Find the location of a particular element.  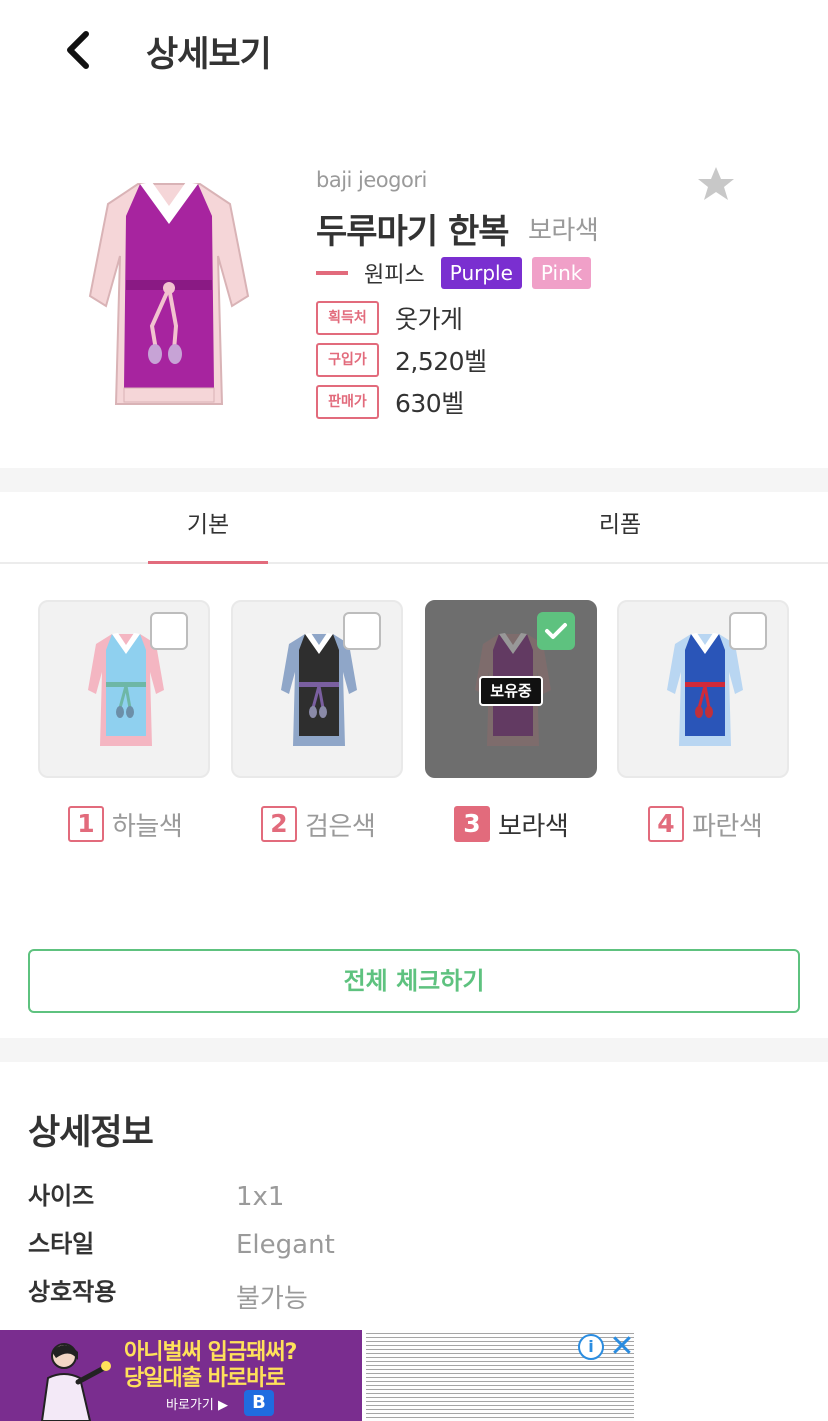

detail-value: 1x1 is located at coordinates (260, 1197).